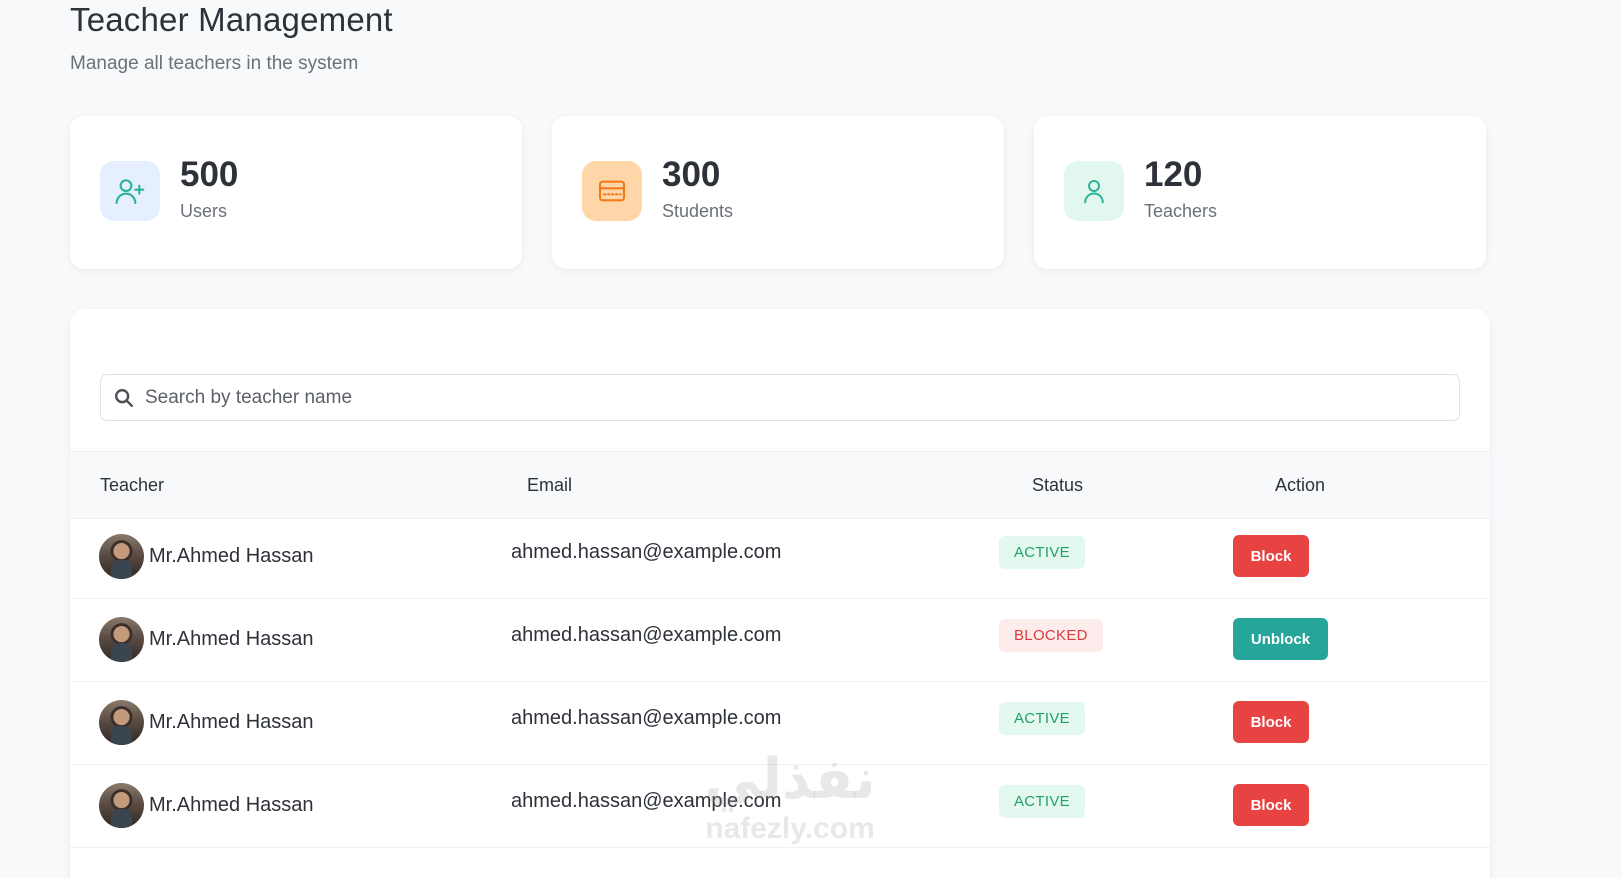 This screenshot has width=1621, height=878. What do you see at coordinates (296, 192) in the screenshot?
I see `stat-card-users: 500 Users` at bounding box center [296, 192].